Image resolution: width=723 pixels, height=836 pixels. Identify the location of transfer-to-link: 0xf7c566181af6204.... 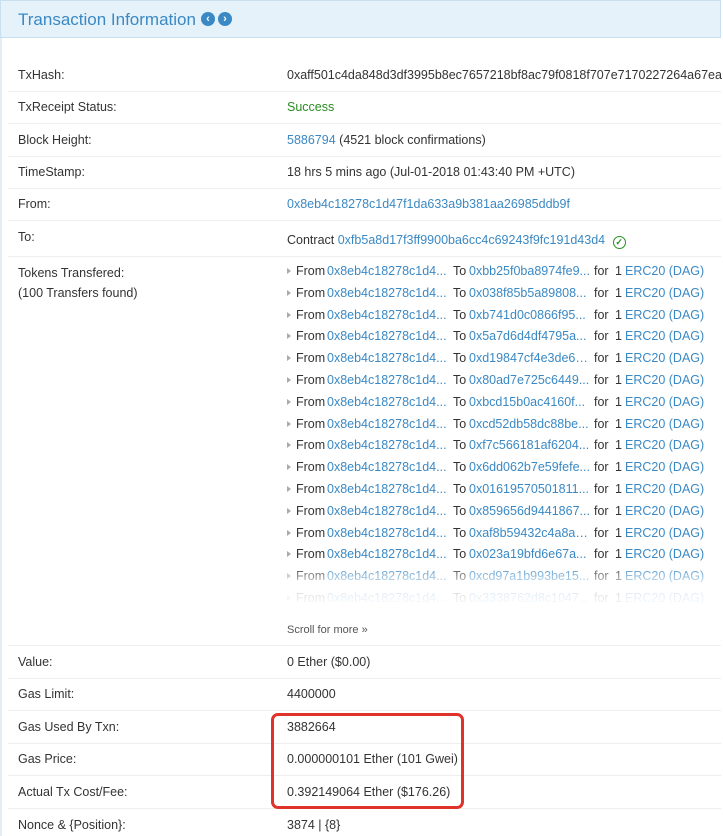
(530, 445).